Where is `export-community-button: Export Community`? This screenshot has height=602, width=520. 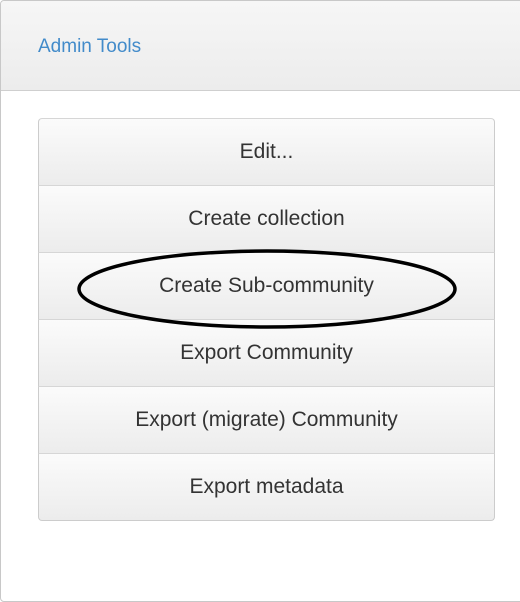
export-community-button: Export Community is located at coordinates (266, 353).